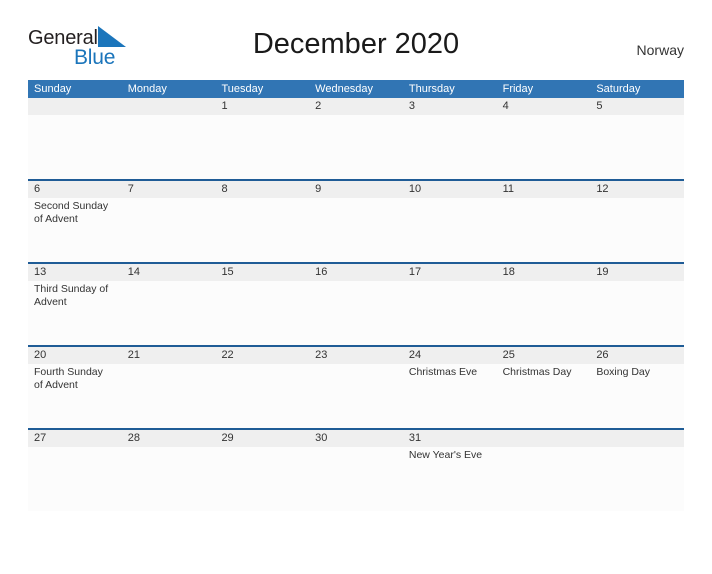  What do you see at coordinates (262, 189) in the screenshot?
I see `day-number-8: 8` at bounding box center [262, 189].